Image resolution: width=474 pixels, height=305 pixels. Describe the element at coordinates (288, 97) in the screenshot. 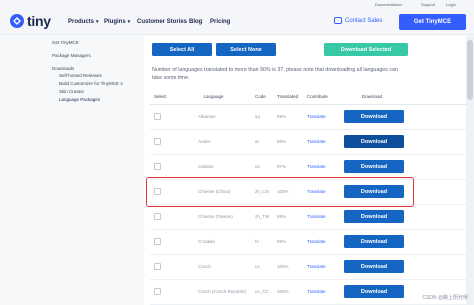

I see `header-translated: Translated` at that location.